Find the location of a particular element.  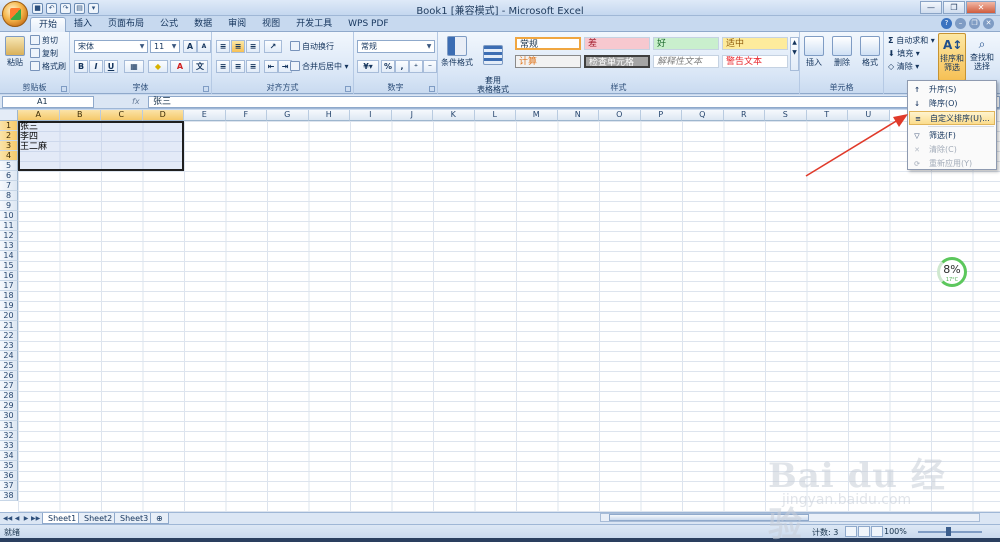

row-header-31: 31 is located at coordinates (9, 426).